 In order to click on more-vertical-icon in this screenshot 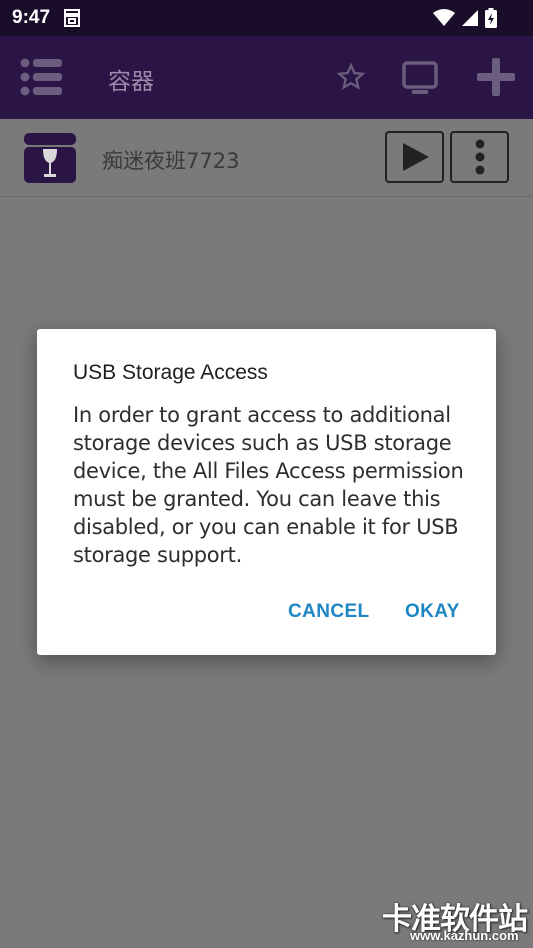, I will do `click(480, 157)`.